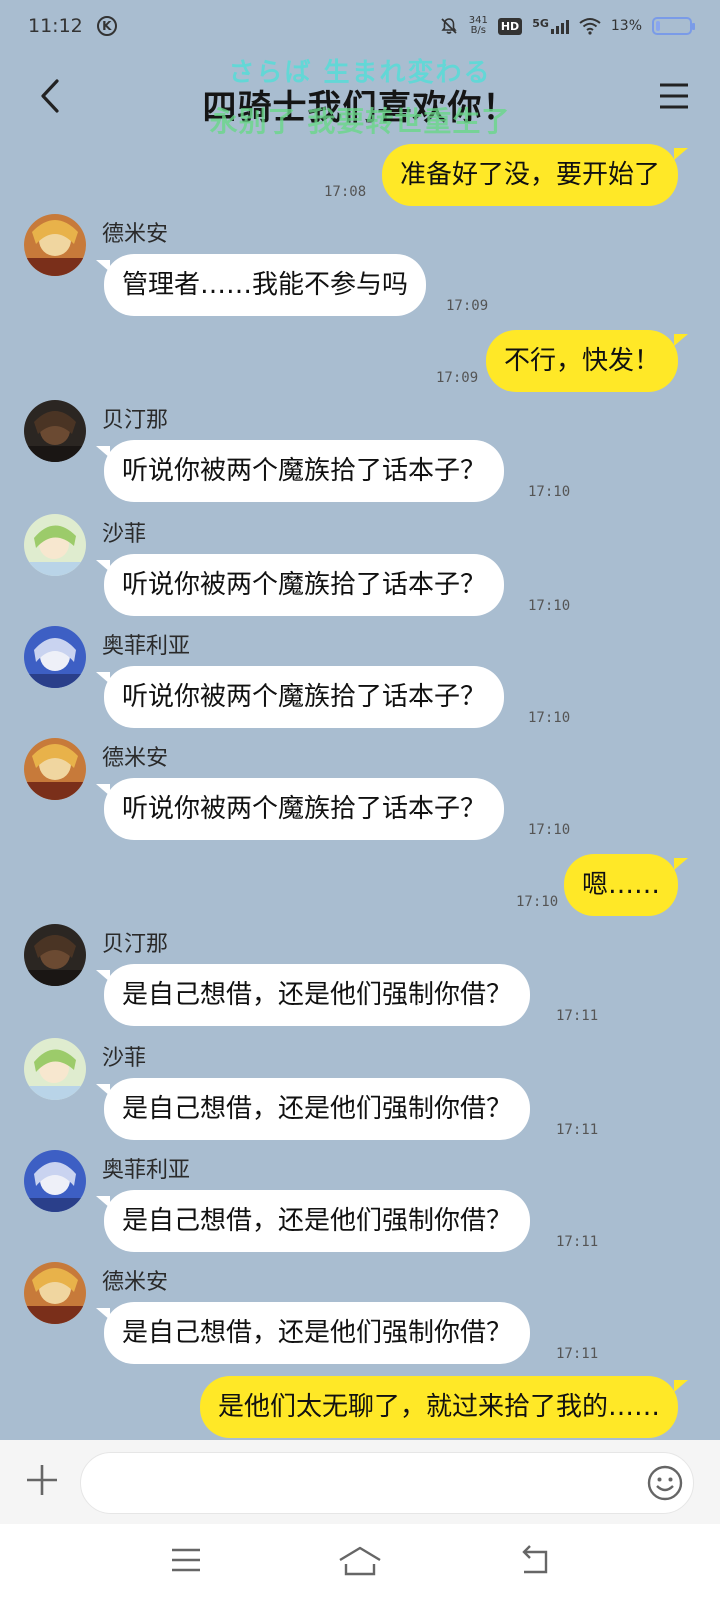 This screenshot has width=720, height=1600. I want to click on home-icon, so click(360, 1561).